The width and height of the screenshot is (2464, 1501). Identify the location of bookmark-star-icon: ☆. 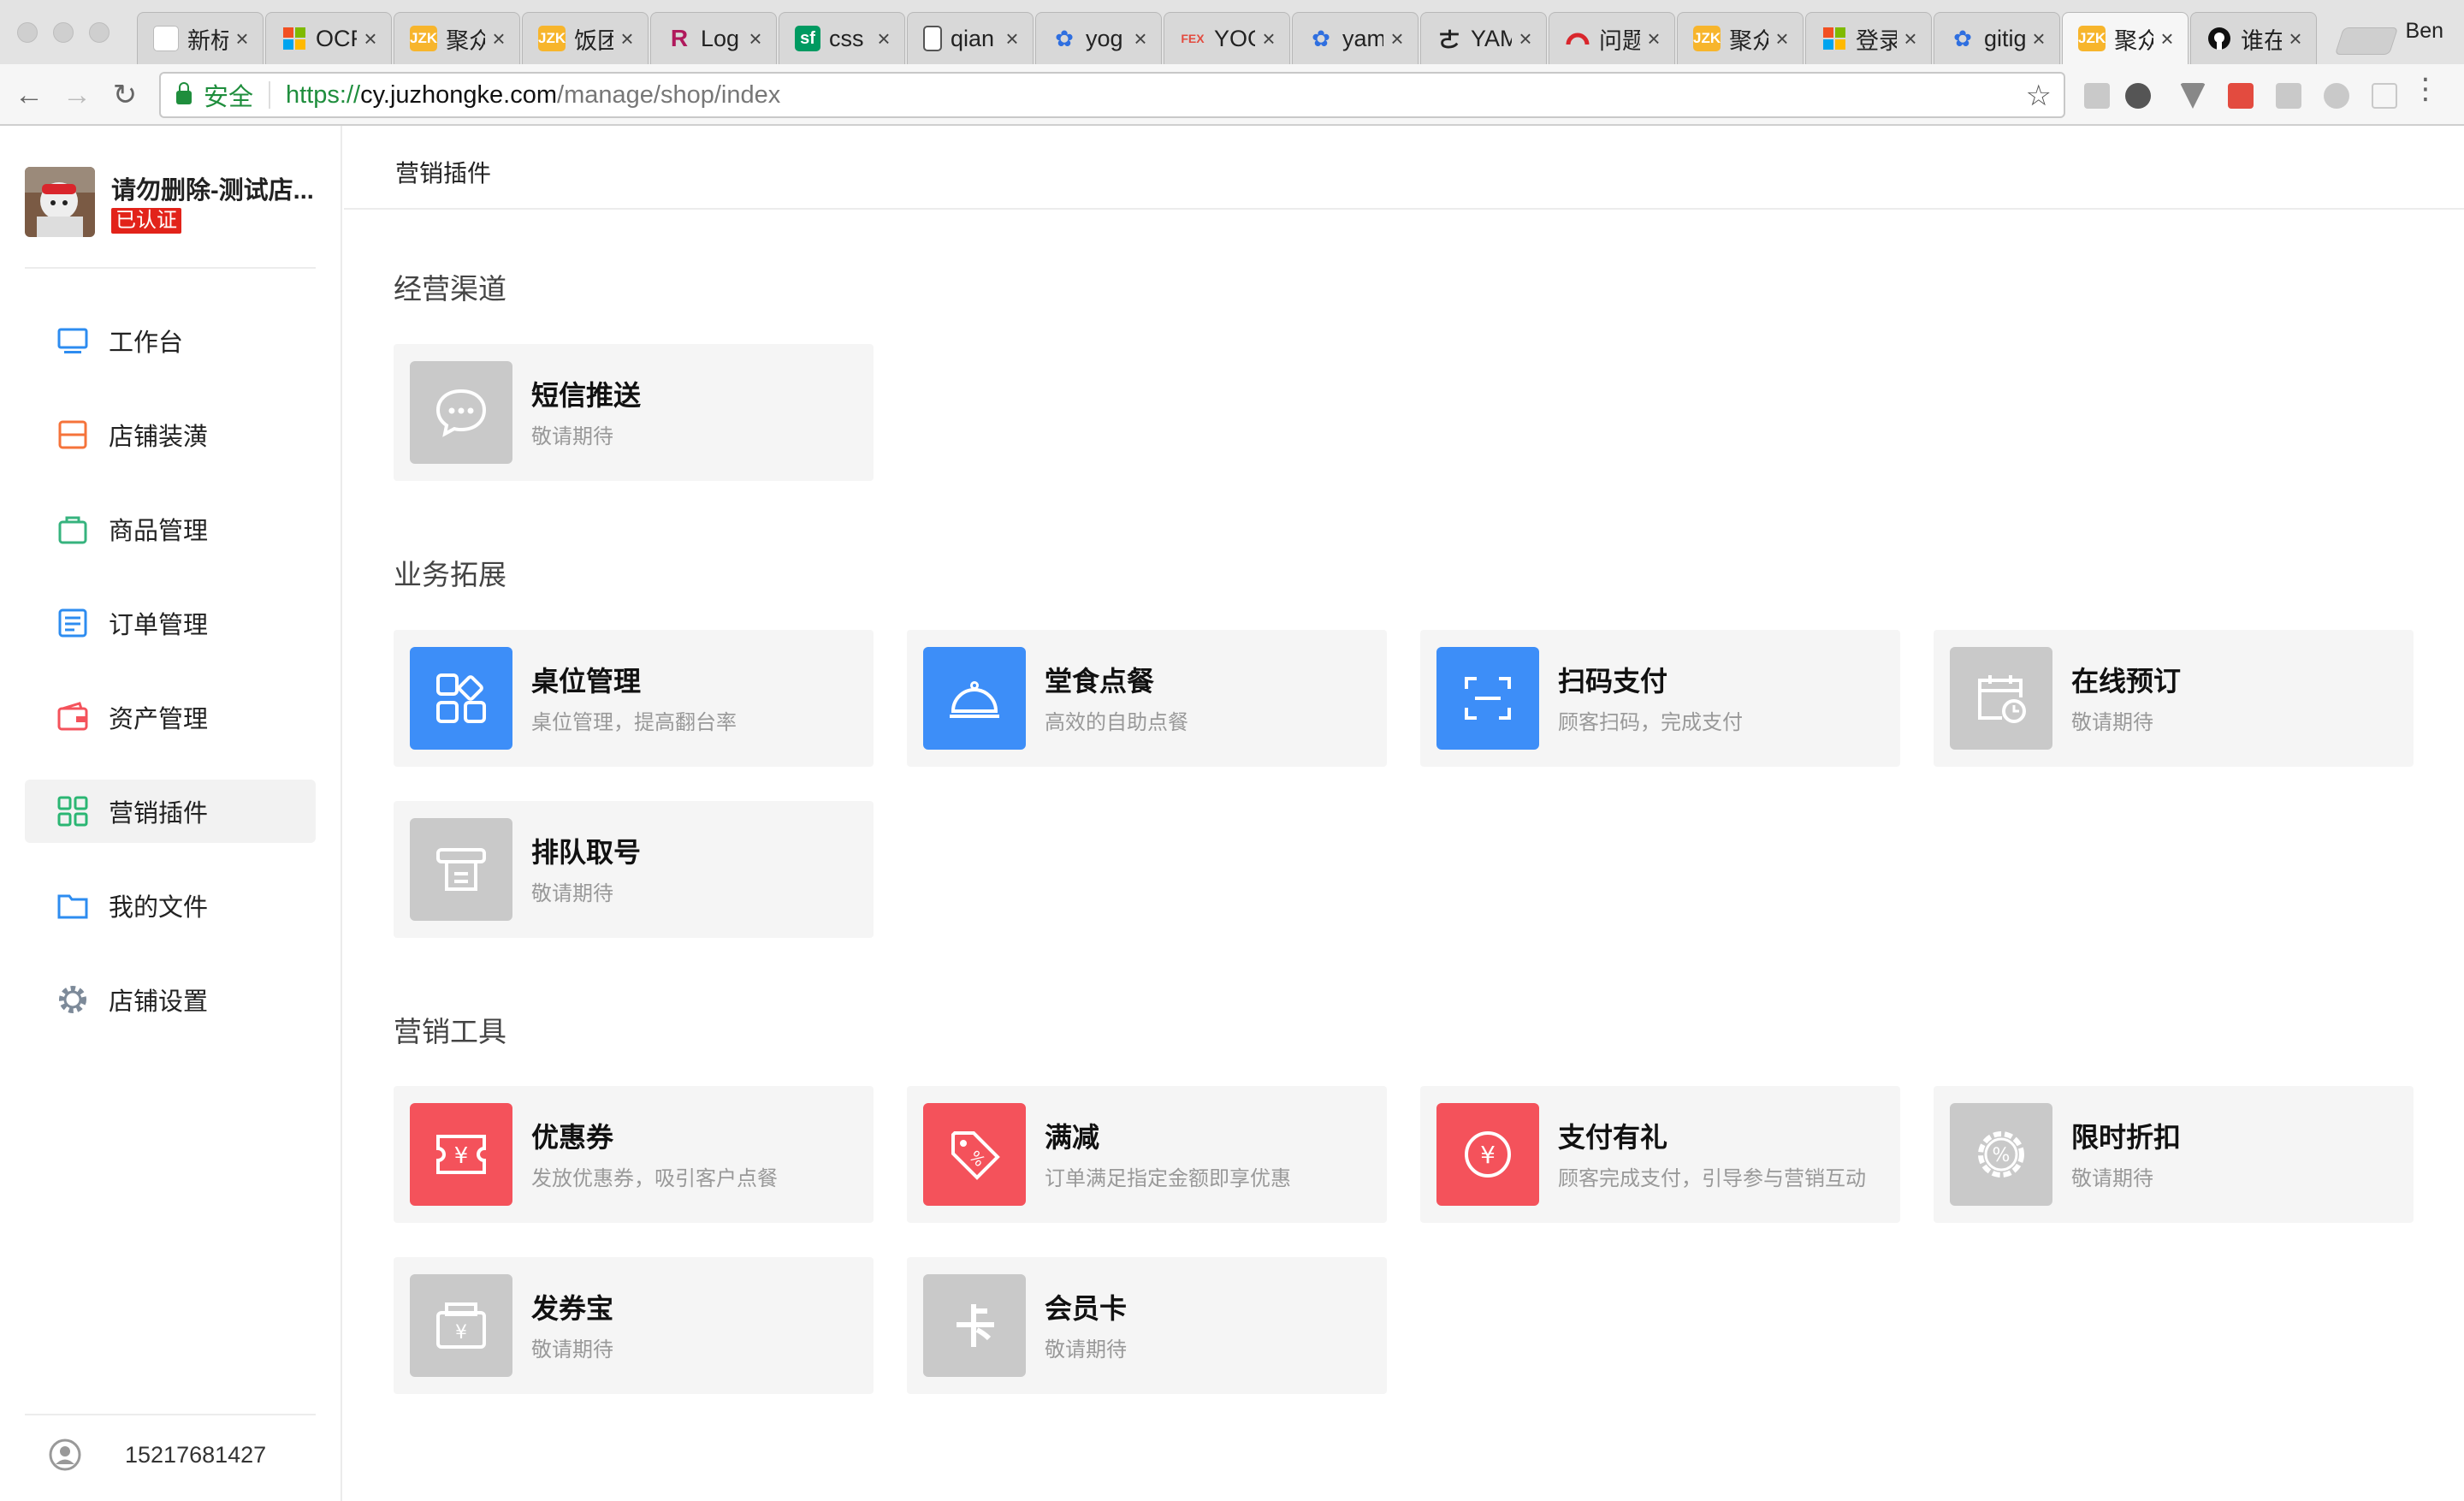
(2039, 96).